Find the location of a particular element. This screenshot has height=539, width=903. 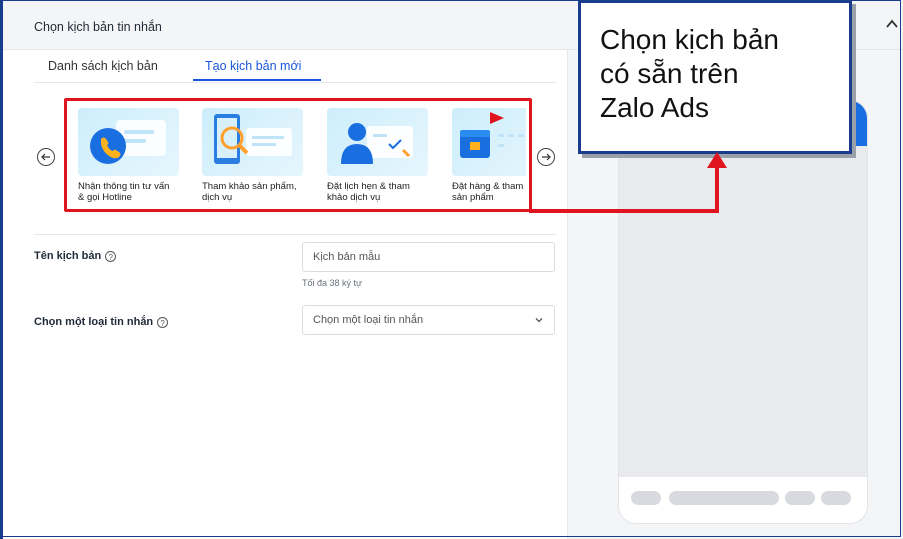

panel-divider is located at coordinates (567, 294).